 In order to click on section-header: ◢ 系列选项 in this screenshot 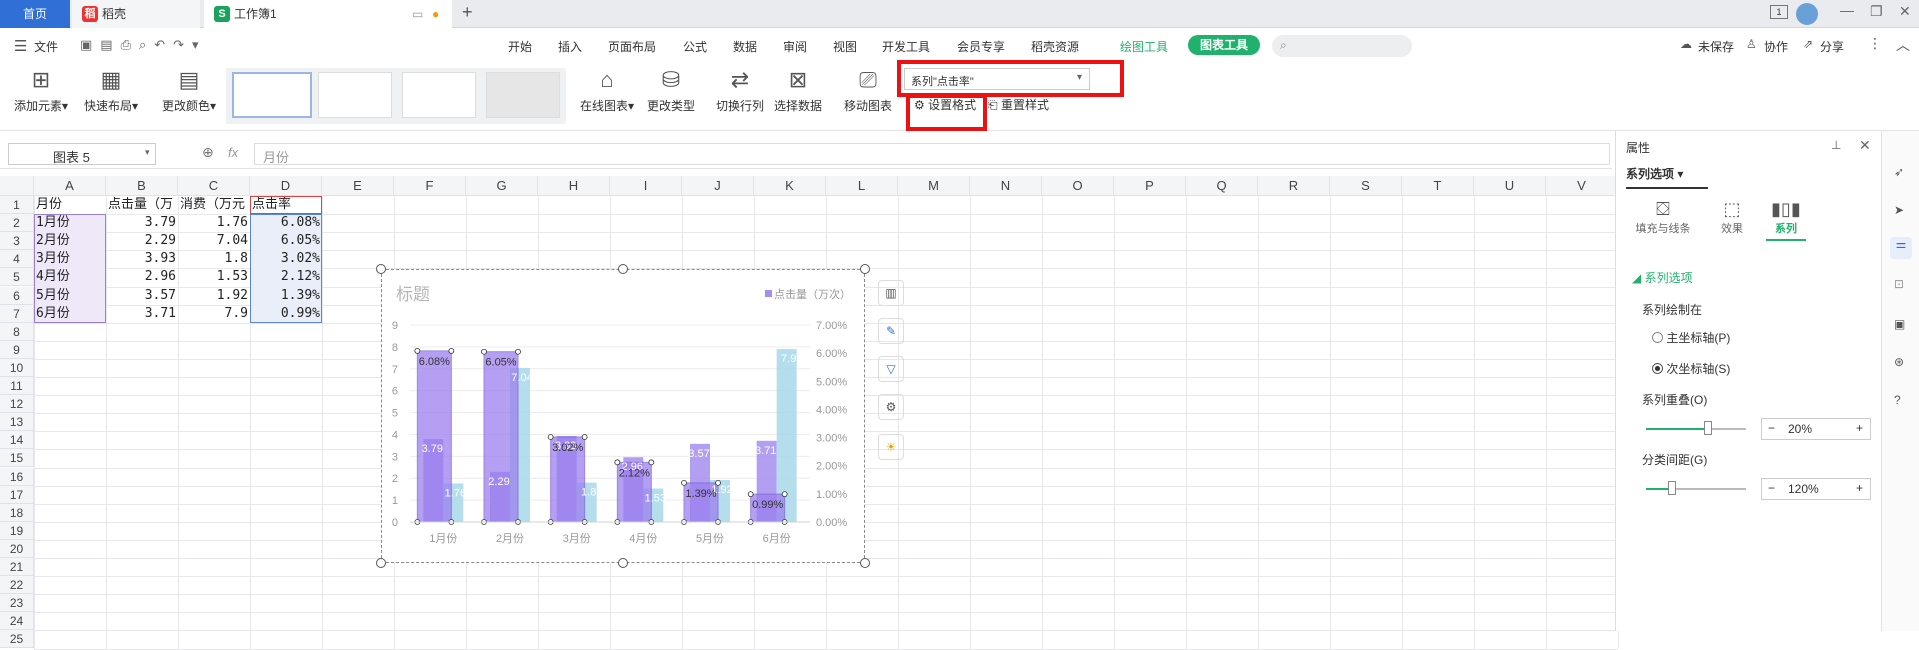, I will do `click(1662, 277)`.